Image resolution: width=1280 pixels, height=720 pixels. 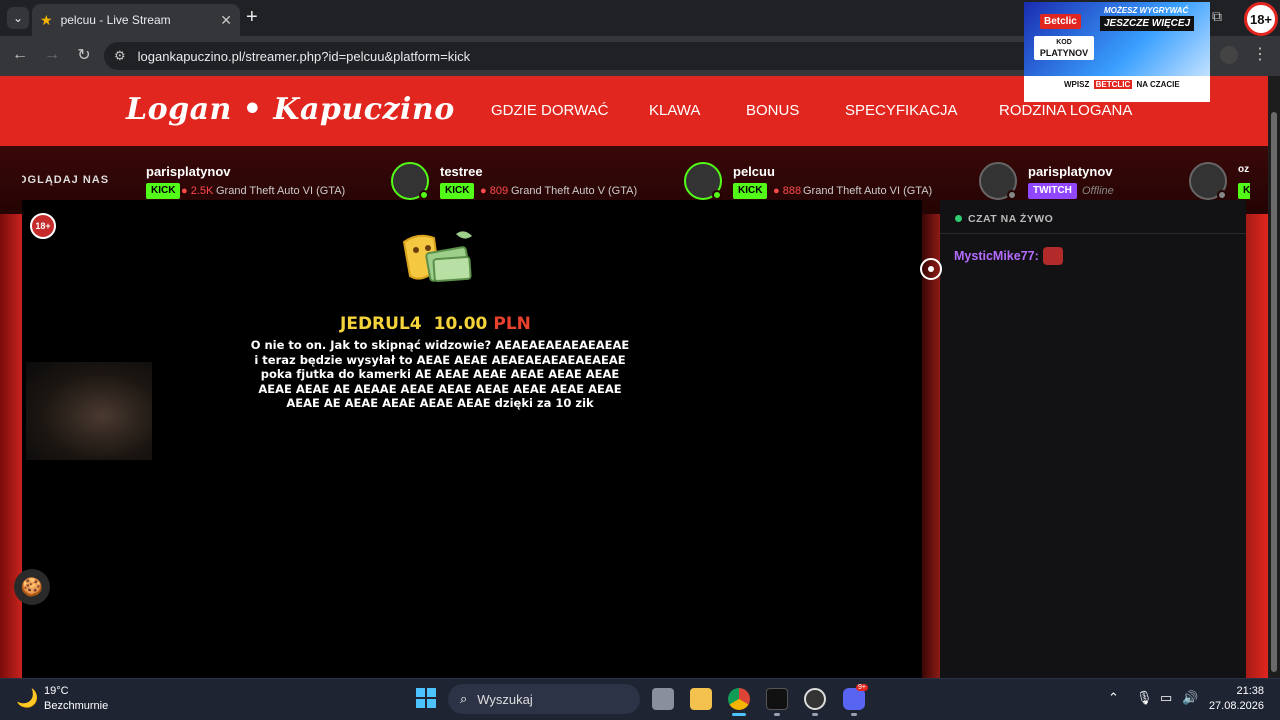 I want to click on tray-chevron-up-icon: ⌃, so click(x=1113, y=698).